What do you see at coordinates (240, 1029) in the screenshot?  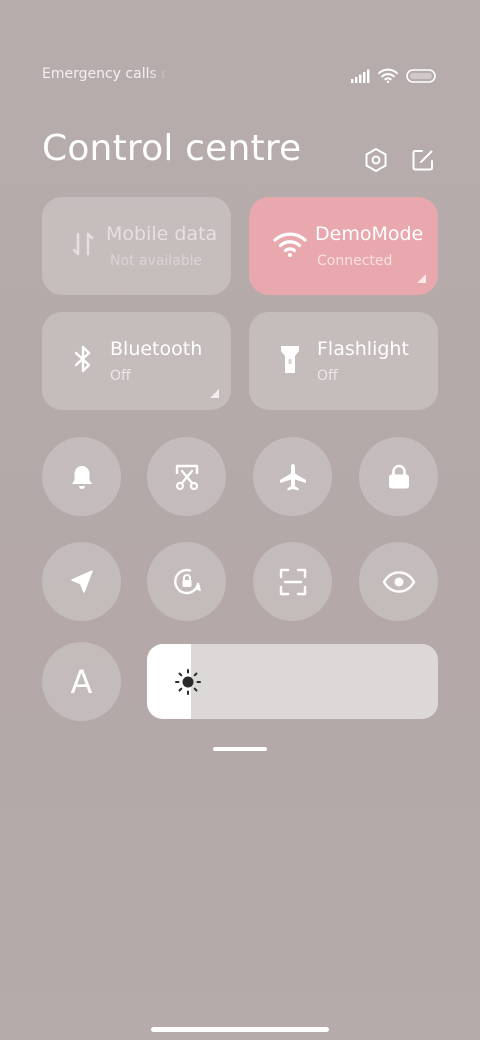 I see `home-indicator` at bounding box center [240, 1029].